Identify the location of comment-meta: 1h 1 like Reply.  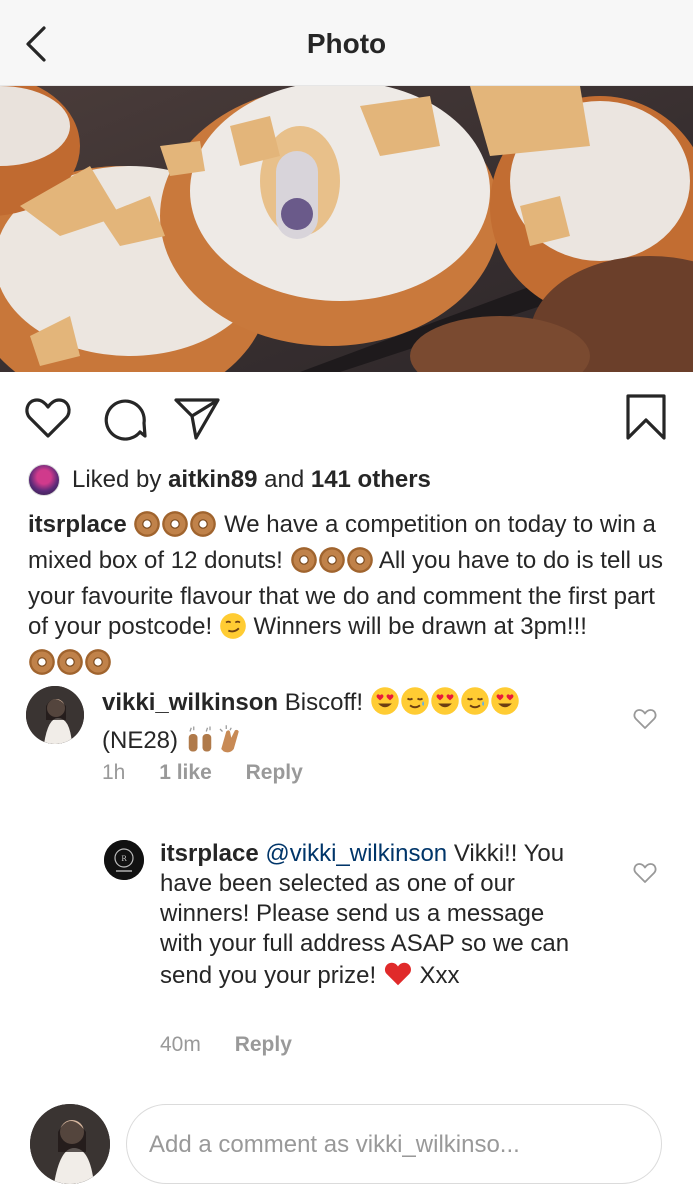
(202, 773).